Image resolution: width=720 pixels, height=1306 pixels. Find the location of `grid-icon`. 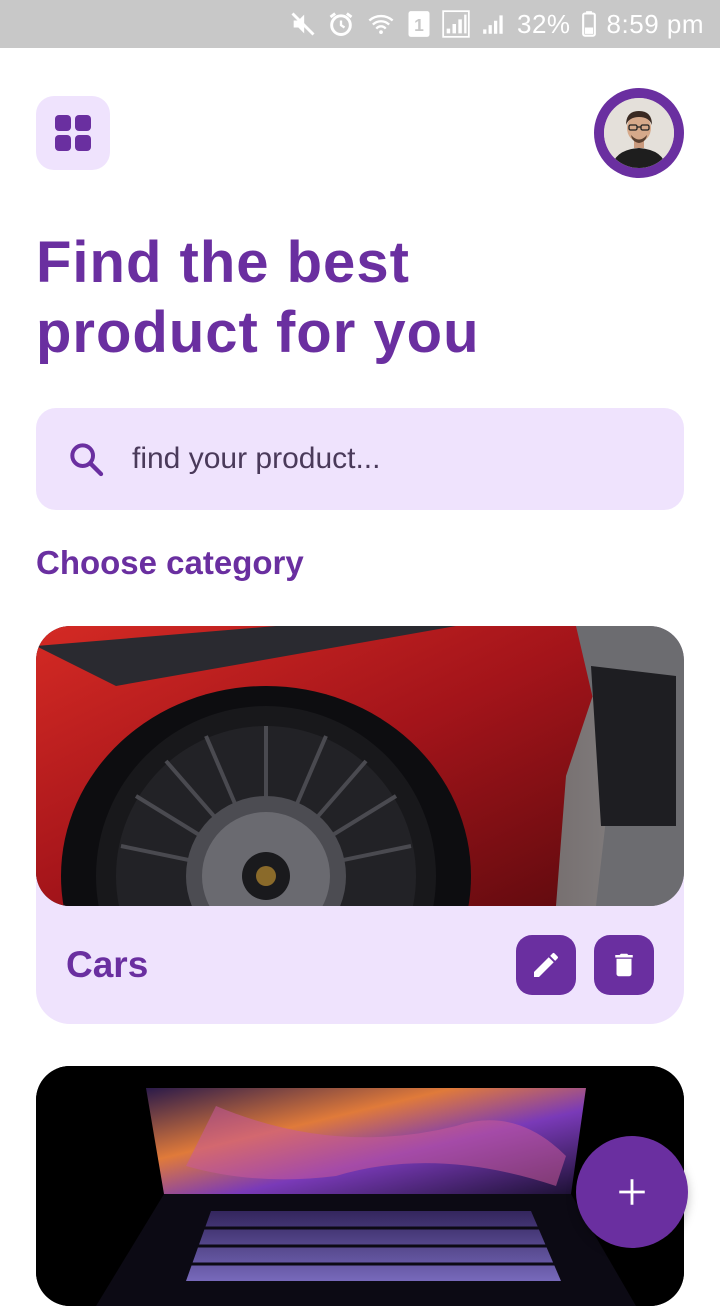

grid-icon is located at coordinates (73, 133).